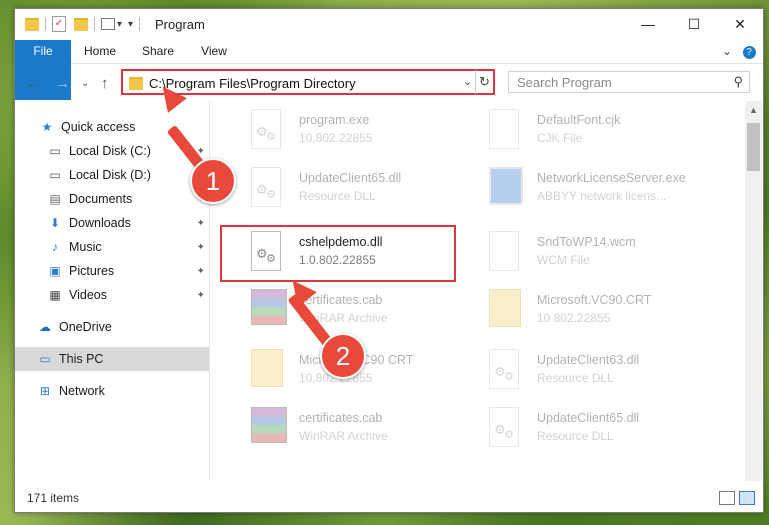  I want to click on sidebar-item-label: OneDrive, so click(85, 327).